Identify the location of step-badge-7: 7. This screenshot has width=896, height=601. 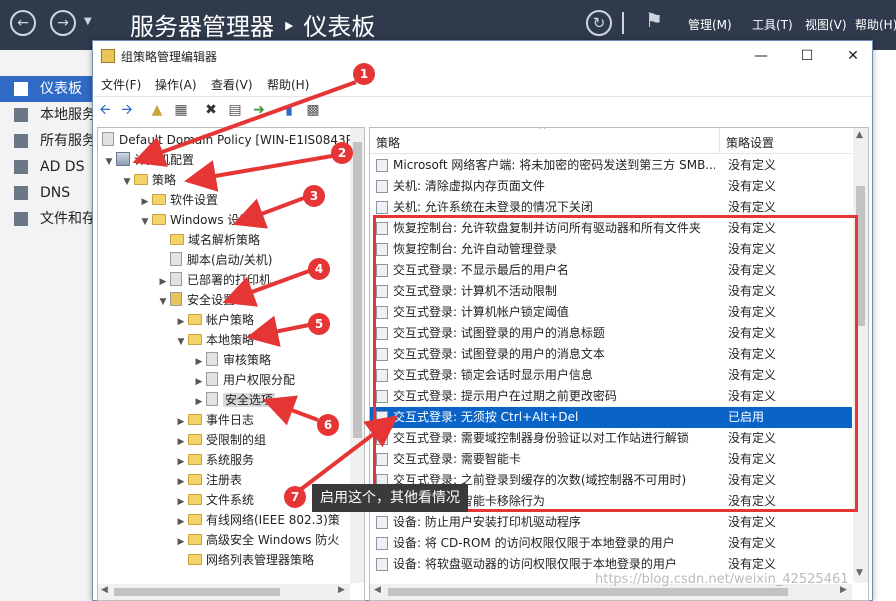
(295, 497).